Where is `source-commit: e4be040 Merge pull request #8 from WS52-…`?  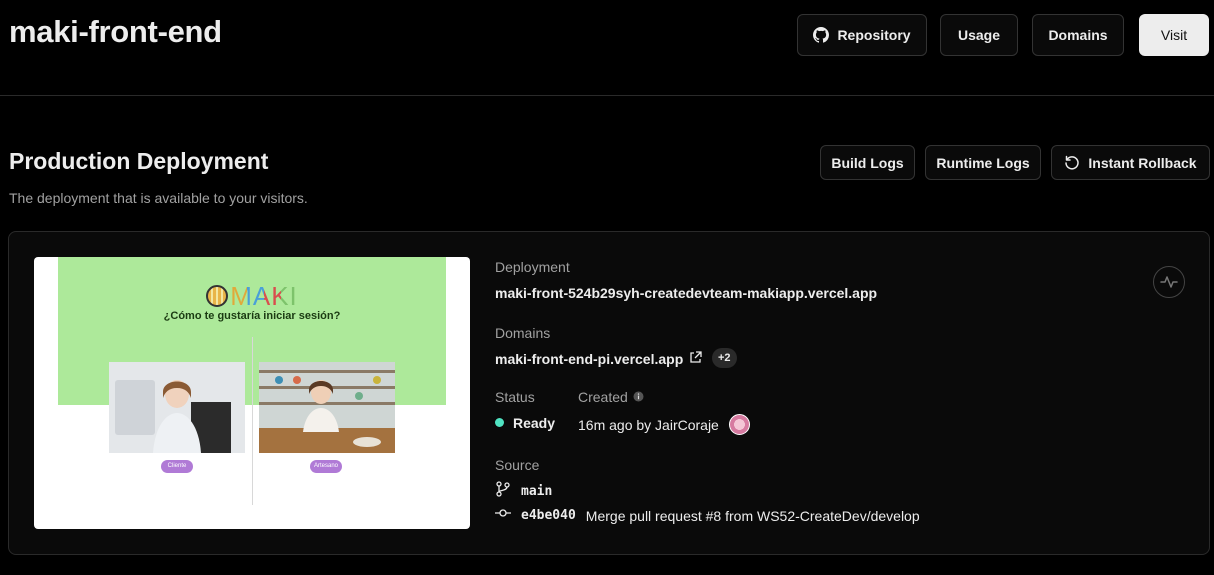
source-commit: e4be040 Merge pull request #8 from WS52-… is located at coordinates (707, 515).